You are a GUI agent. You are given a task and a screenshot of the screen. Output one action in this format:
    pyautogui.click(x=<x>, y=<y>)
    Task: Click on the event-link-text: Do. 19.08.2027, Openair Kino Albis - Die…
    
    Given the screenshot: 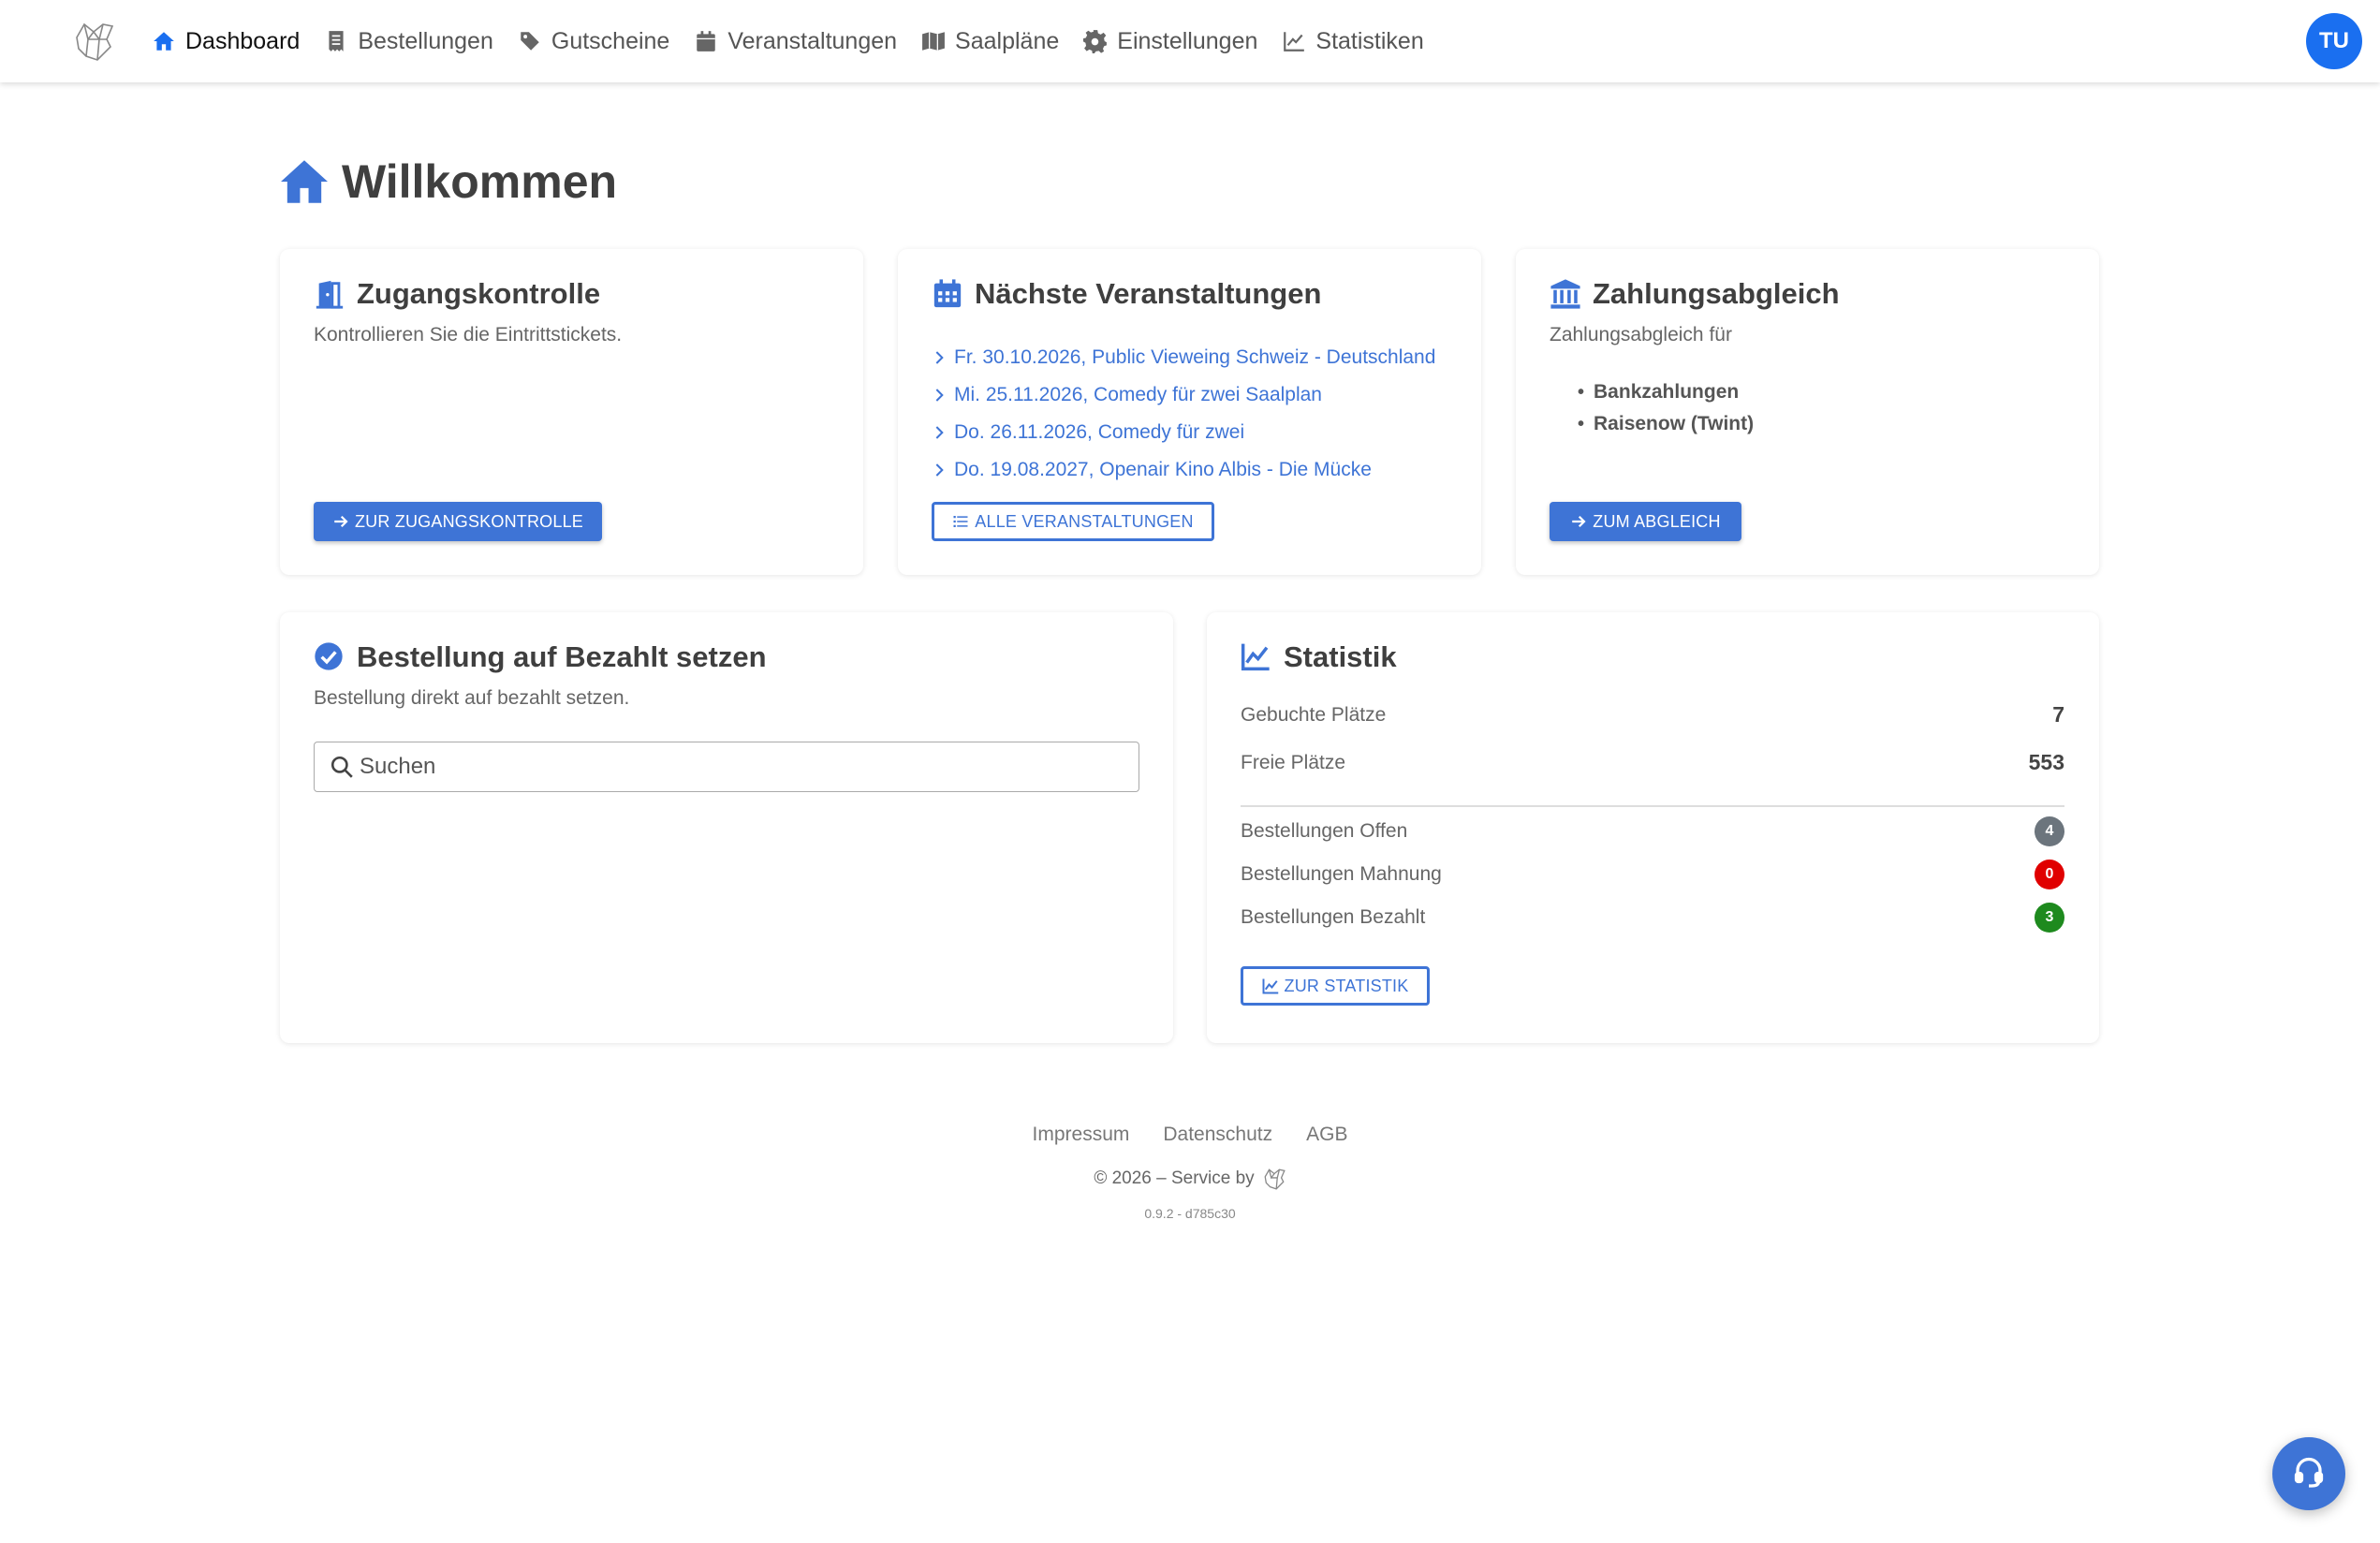 What is the action you would take?
    pyautogui.click(x=1163, y=469)
    